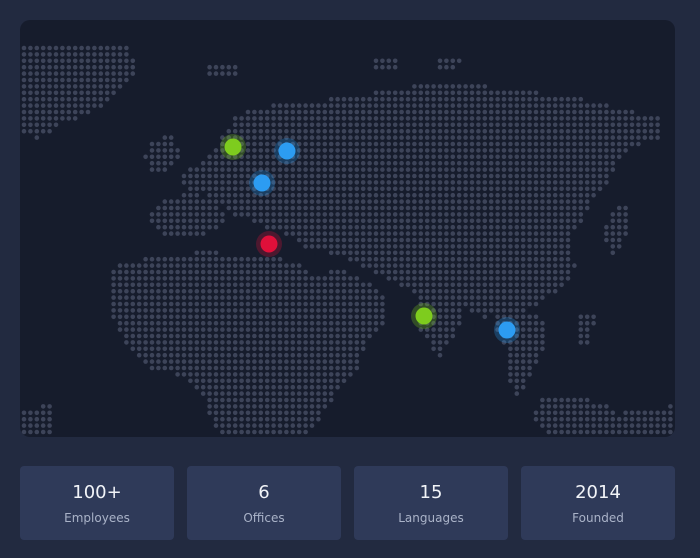 This screenshot has width=700, height=558. I want to click on location-dot-icon, so click(287, 151).